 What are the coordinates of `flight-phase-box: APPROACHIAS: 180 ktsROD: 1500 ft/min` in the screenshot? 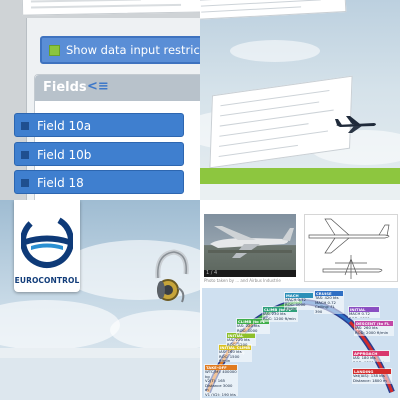 It's located at (371, 356).